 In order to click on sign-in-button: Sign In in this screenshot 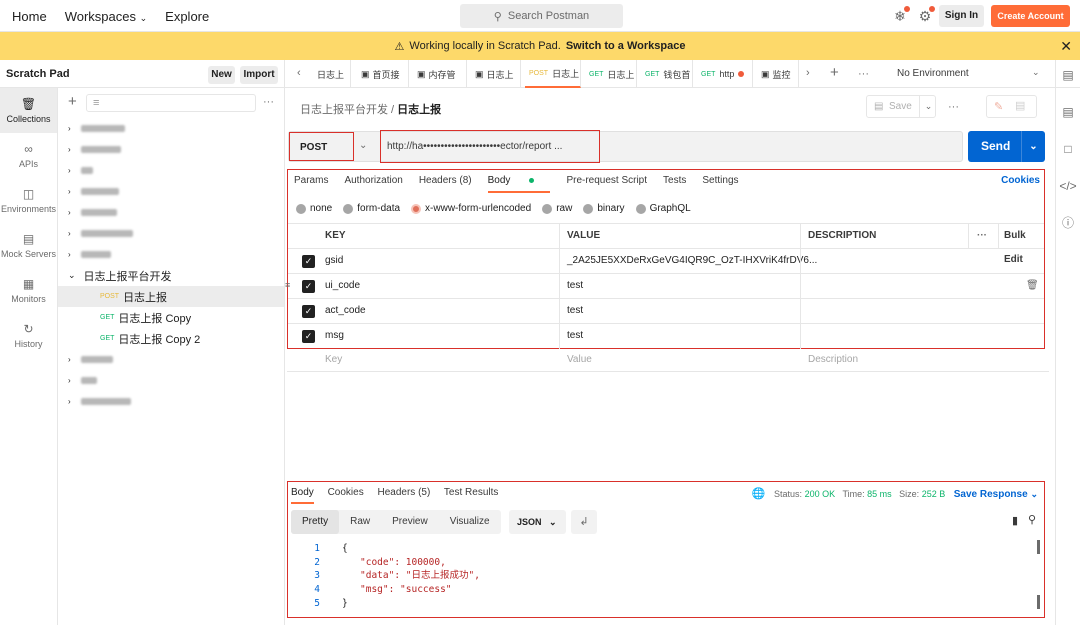, I will do `click(961, 16)`.